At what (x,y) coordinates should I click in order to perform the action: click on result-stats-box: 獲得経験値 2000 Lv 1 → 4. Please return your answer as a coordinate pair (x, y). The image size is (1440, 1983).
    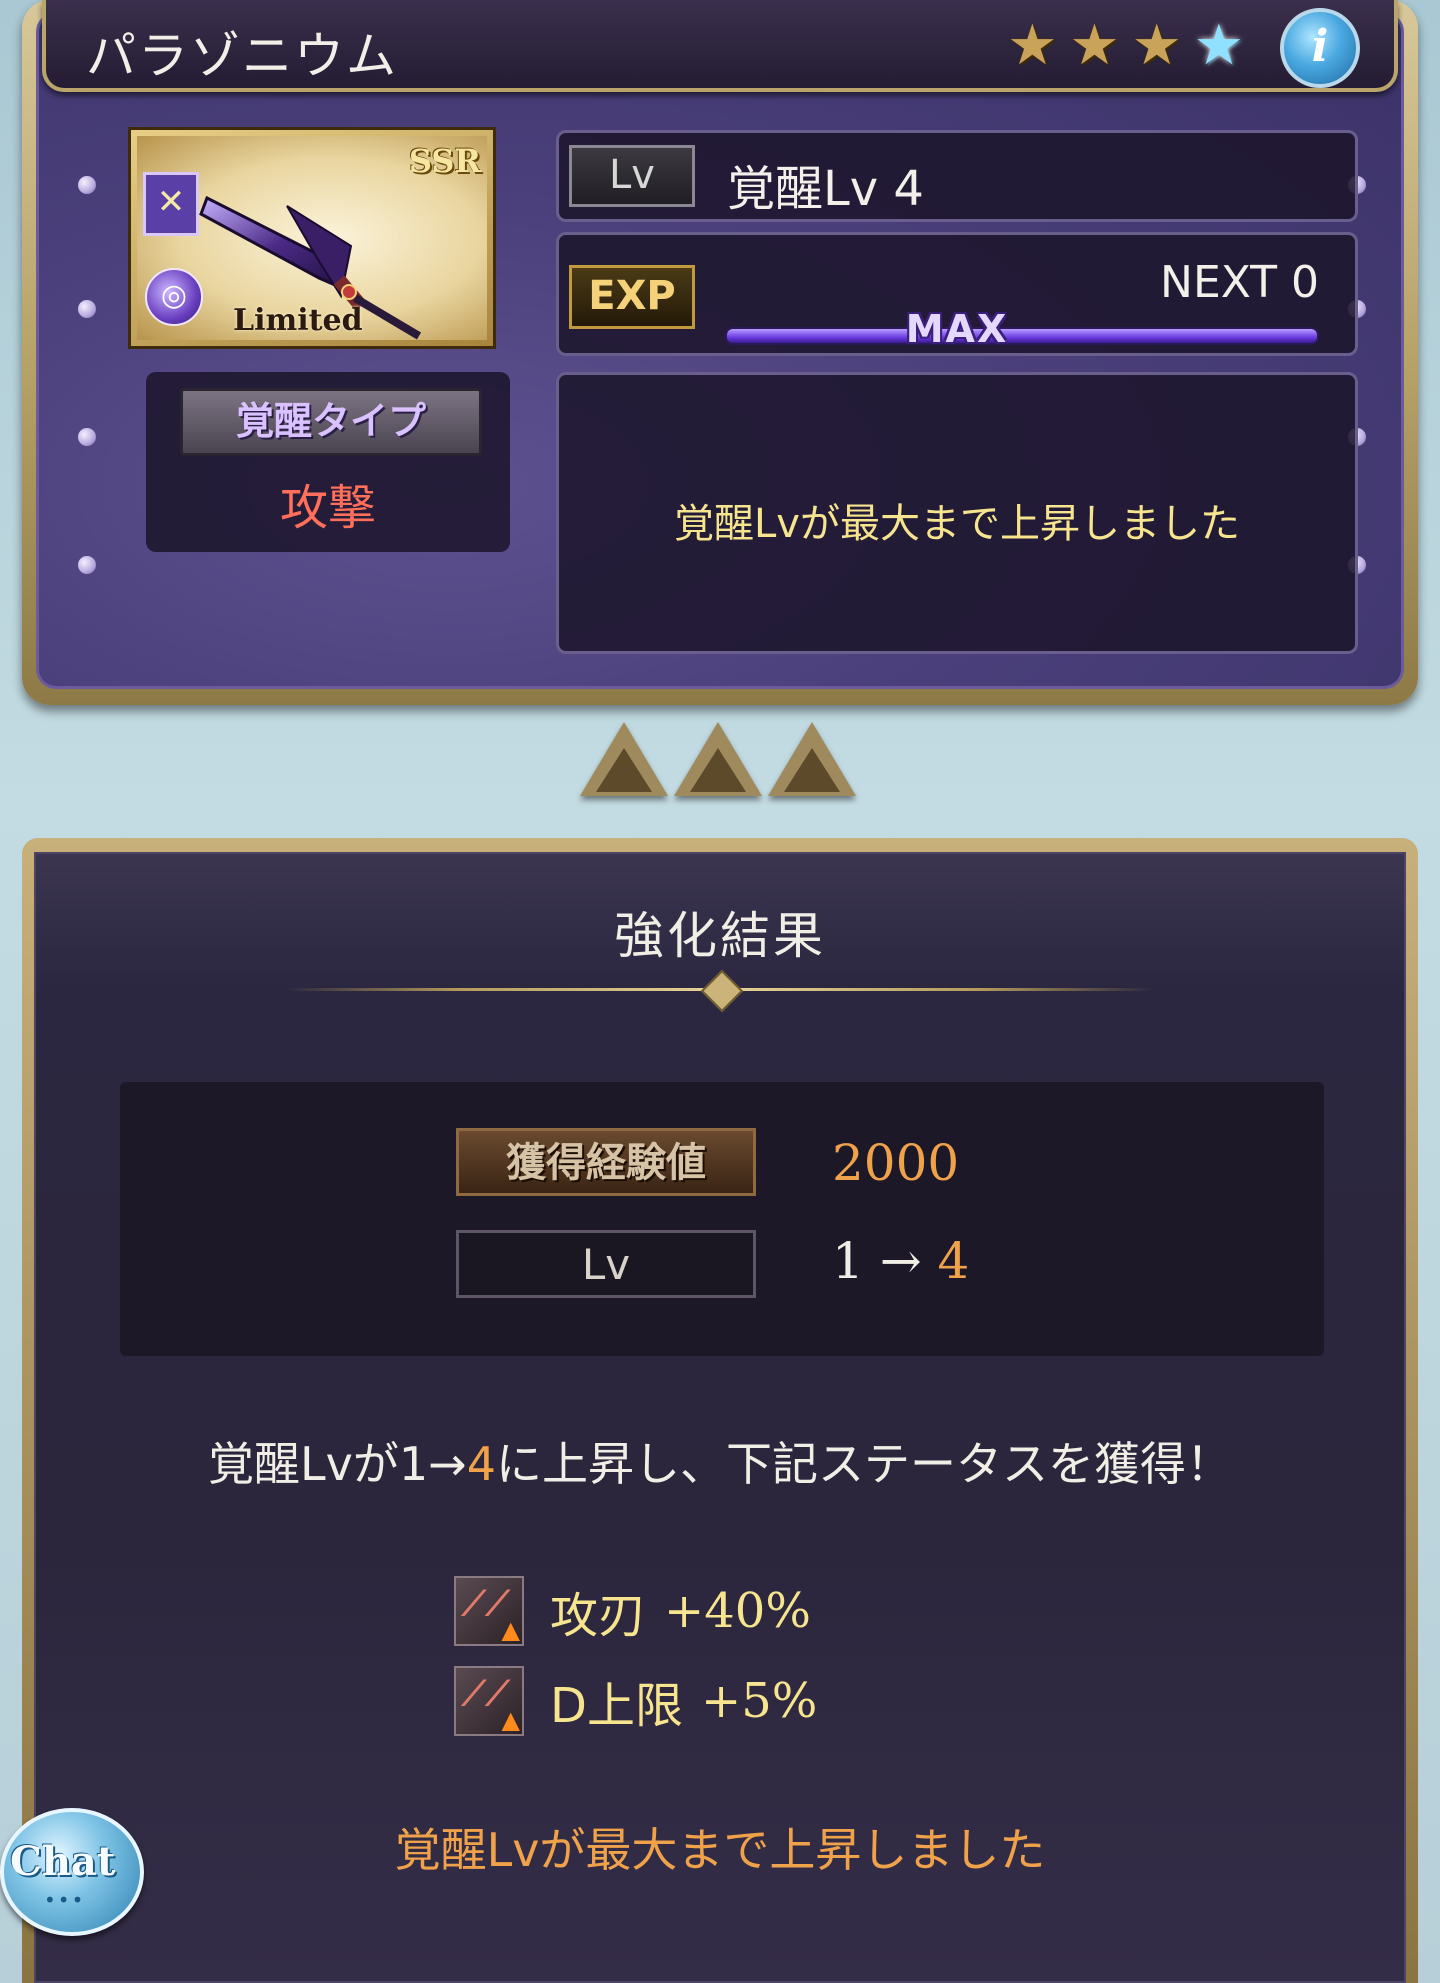
    Looking at the image, I should click on (722, 1219).